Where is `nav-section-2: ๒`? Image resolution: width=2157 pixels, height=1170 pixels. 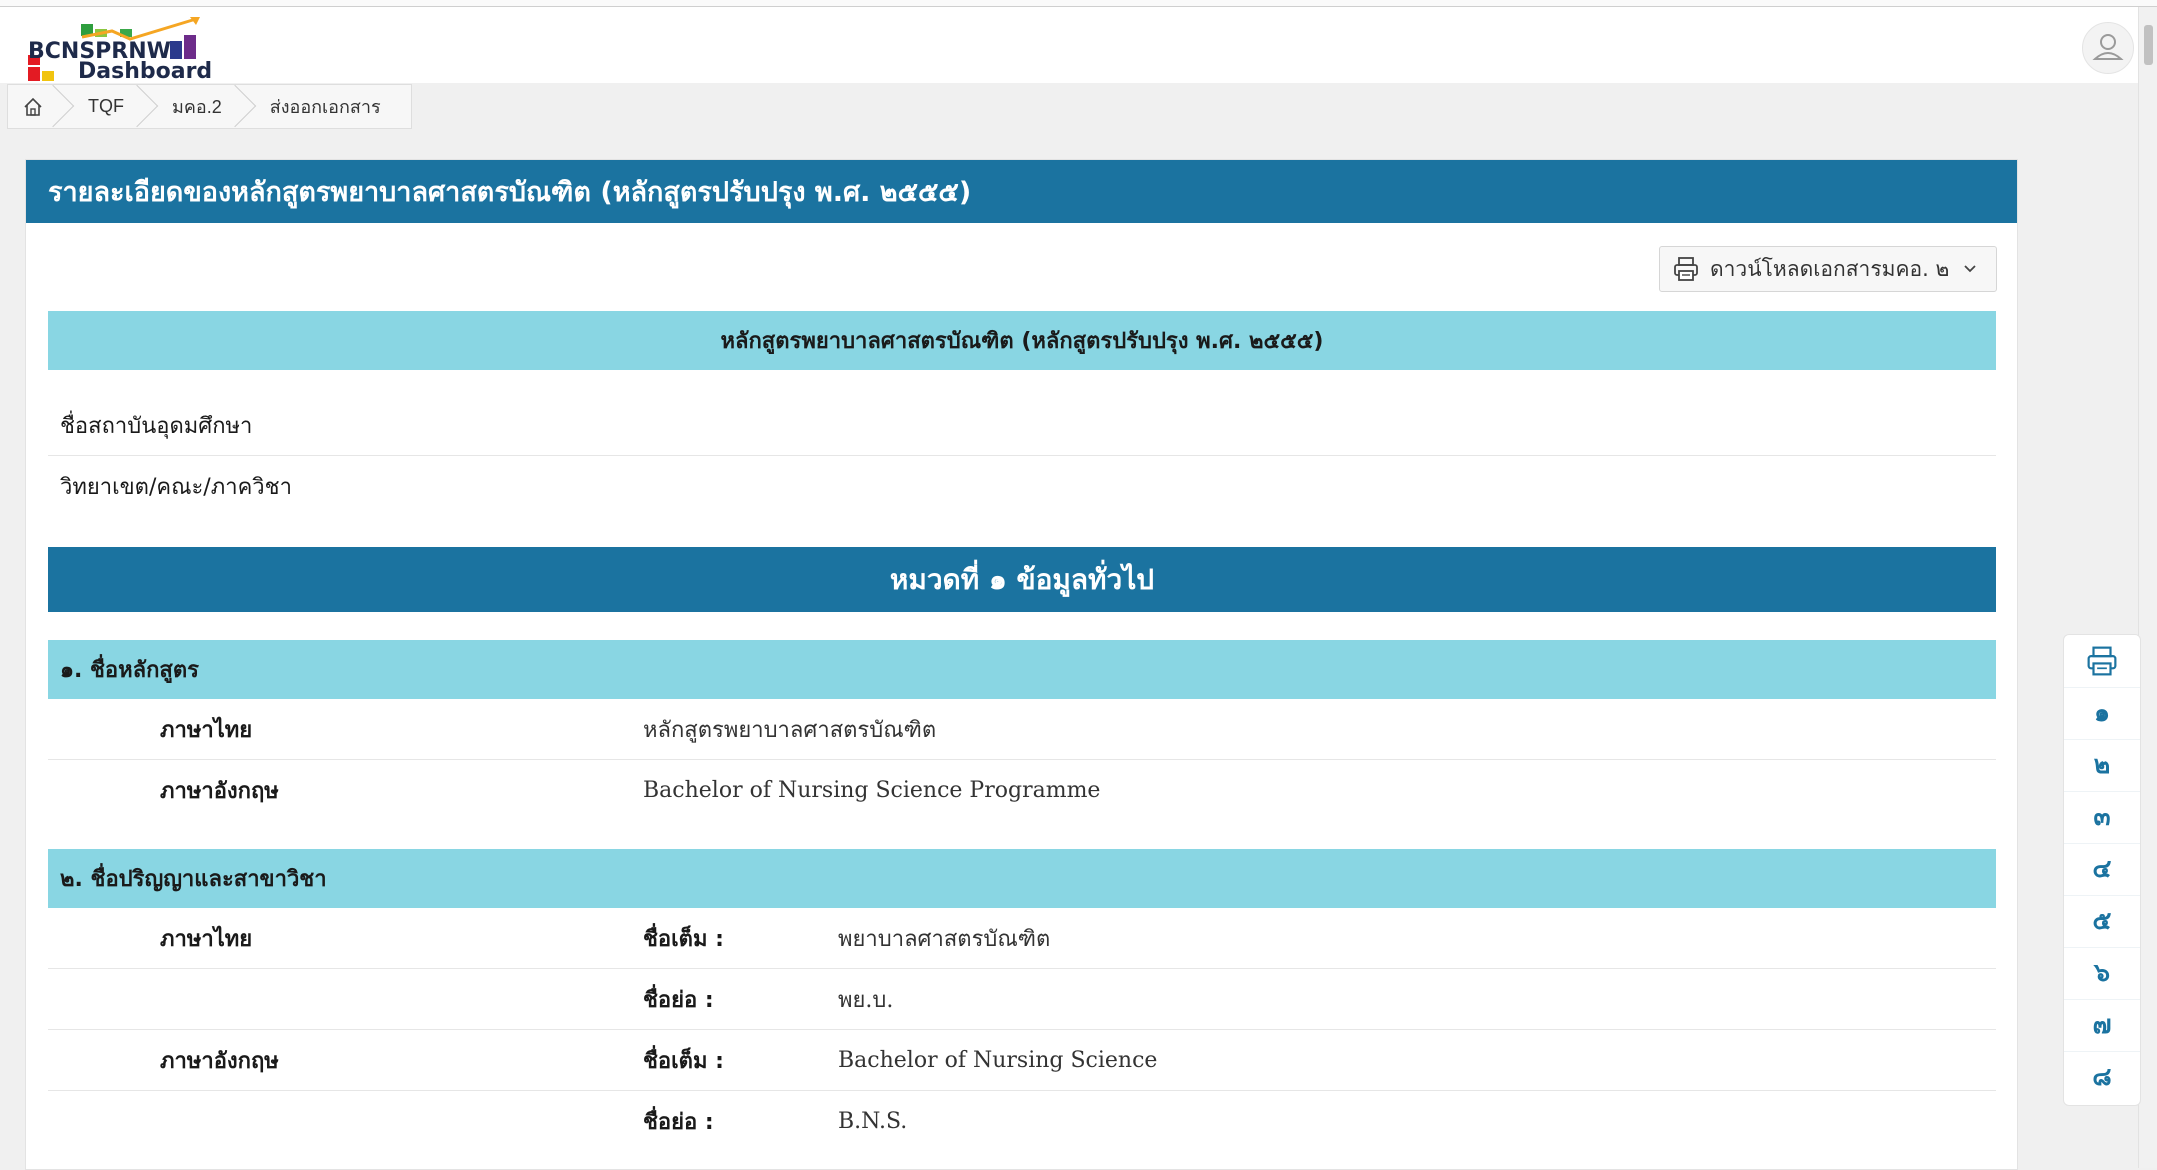
nav-section-2: ๒ is located at coordinates (2102, 765).